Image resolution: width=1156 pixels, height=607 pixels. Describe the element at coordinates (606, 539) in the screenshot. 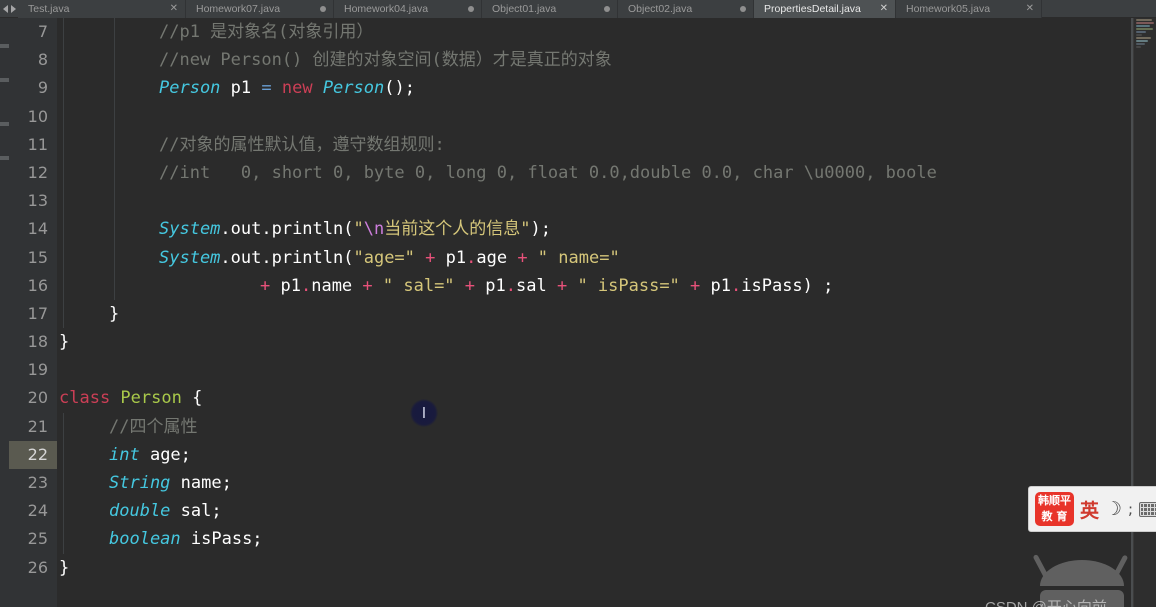

I see `code-line-25: boolean isPass;` at that location.